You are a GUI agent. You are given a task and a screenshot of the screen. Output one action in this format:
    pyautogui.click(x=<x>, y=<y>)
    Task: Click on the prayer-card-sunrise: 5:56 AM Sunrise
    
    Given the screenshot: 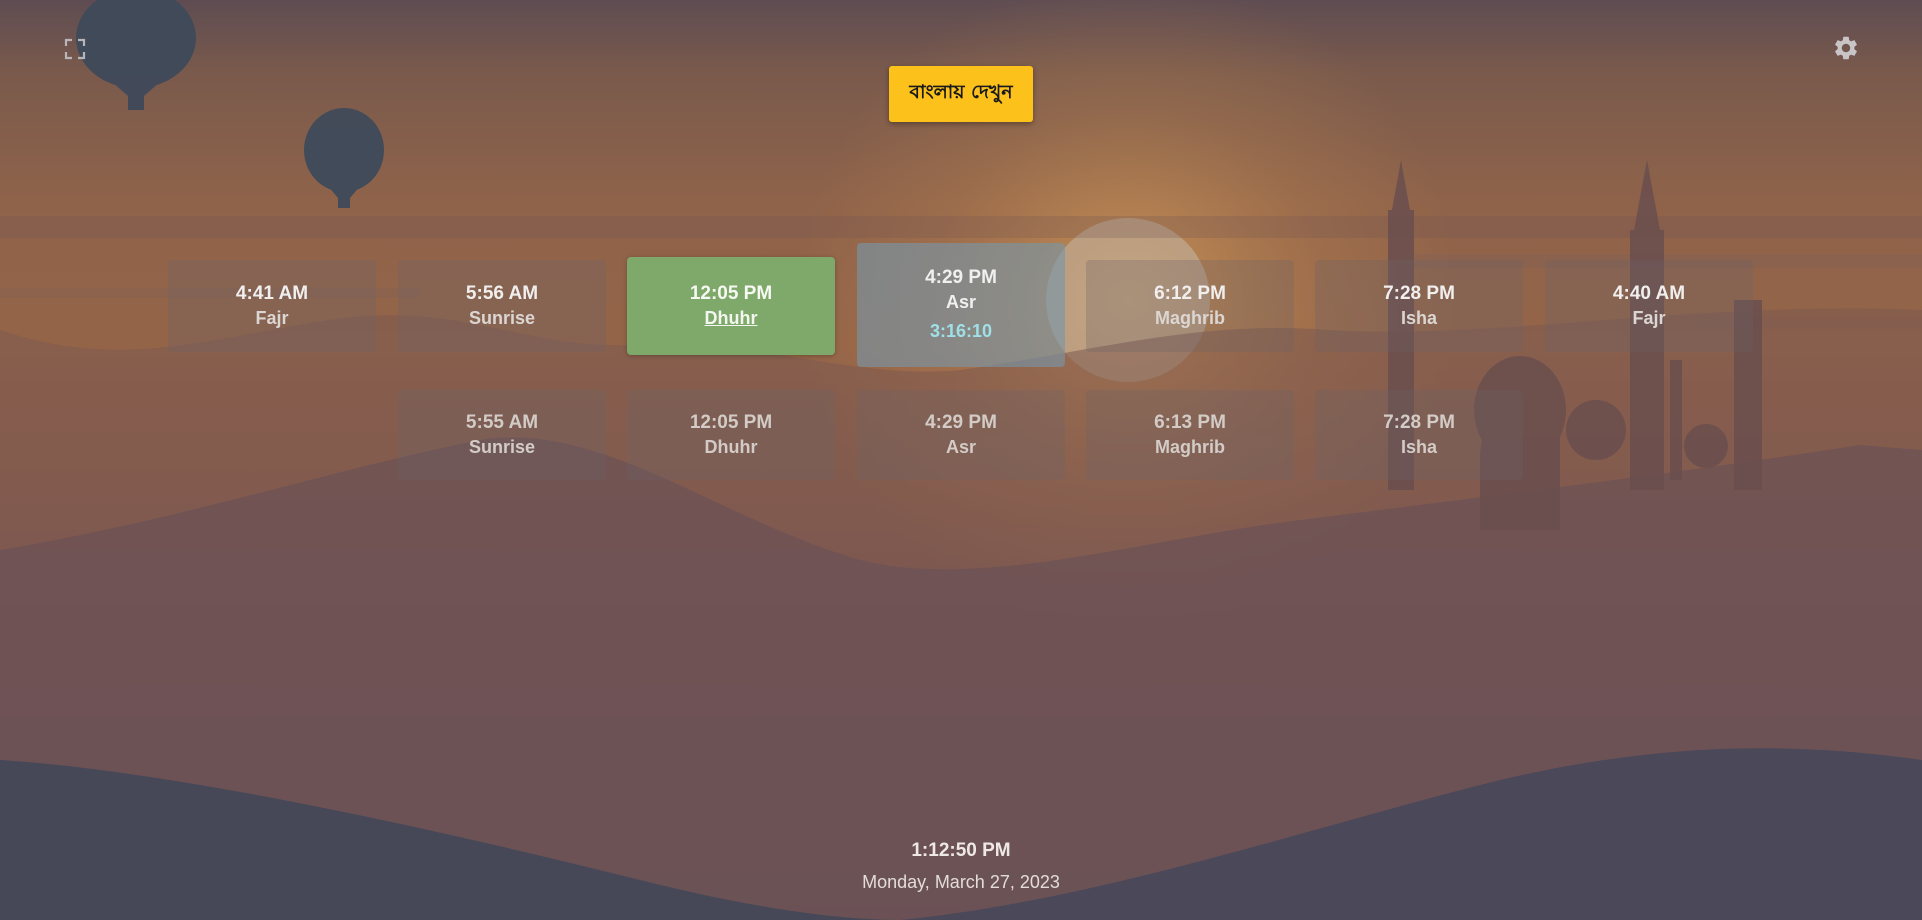 What is the action you would take?
    pyautogui.click(x=502, y=306)
    